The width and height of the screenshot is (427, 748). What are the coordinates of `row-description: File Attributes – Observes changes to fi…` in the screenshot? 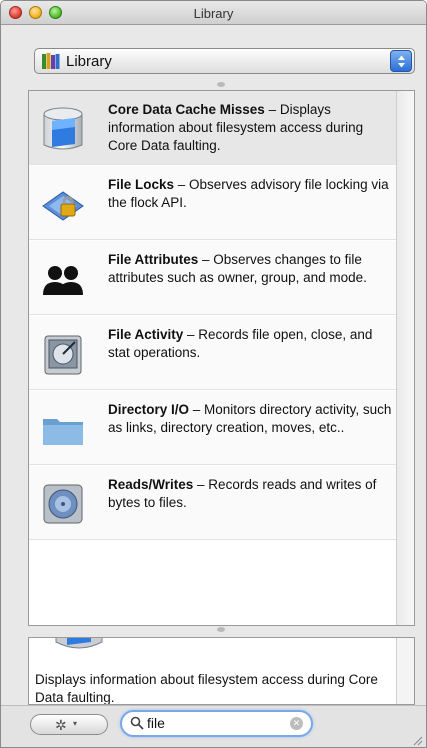 It's located at (250, 269).